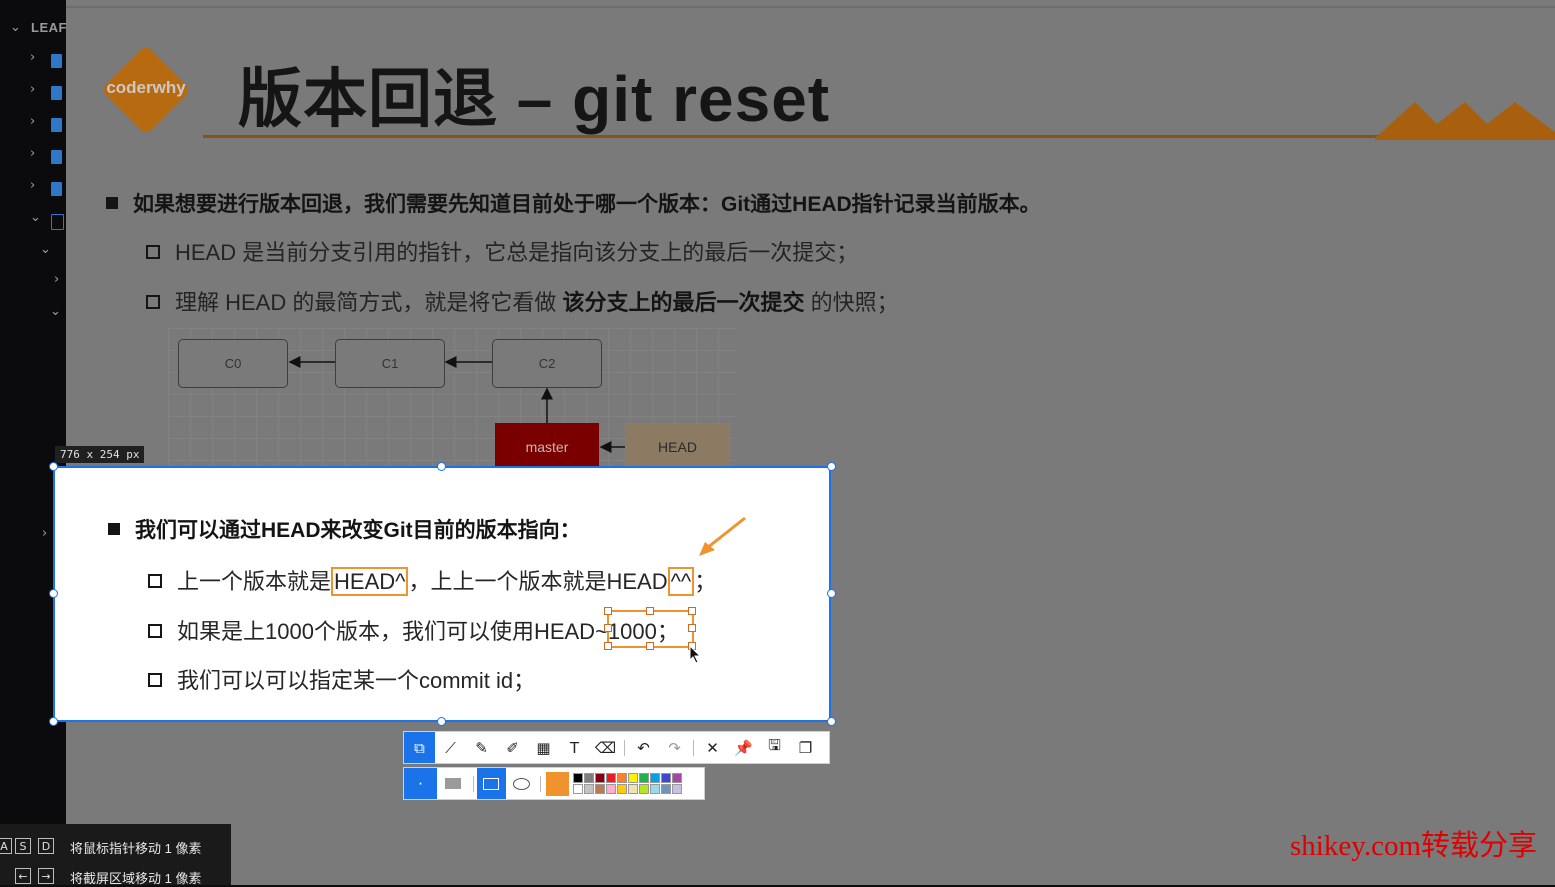  Describe the element at coordinates (512, 747) in the screenshot. I see `marker-icon: ✐` at that location.